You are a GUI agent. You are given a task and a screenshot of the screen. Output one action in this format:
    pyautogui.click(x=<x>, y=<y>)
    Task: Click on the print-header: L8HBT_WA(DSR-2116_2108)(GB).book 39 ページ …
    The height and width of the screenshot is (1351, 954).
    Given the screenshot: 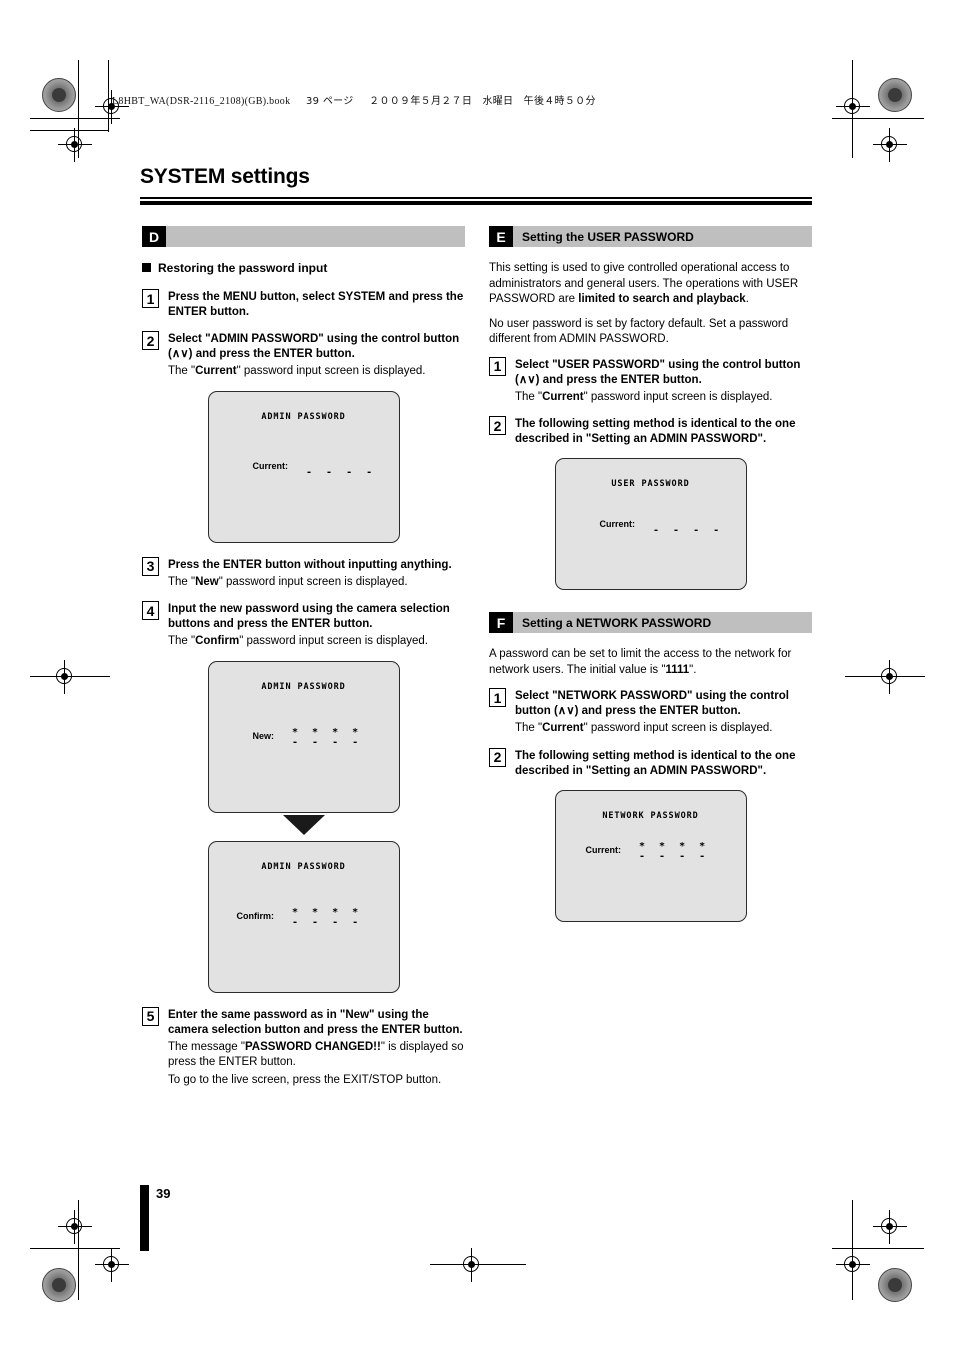 What is the action you would take?
    pyautogui.click(x=354, y=99)
    